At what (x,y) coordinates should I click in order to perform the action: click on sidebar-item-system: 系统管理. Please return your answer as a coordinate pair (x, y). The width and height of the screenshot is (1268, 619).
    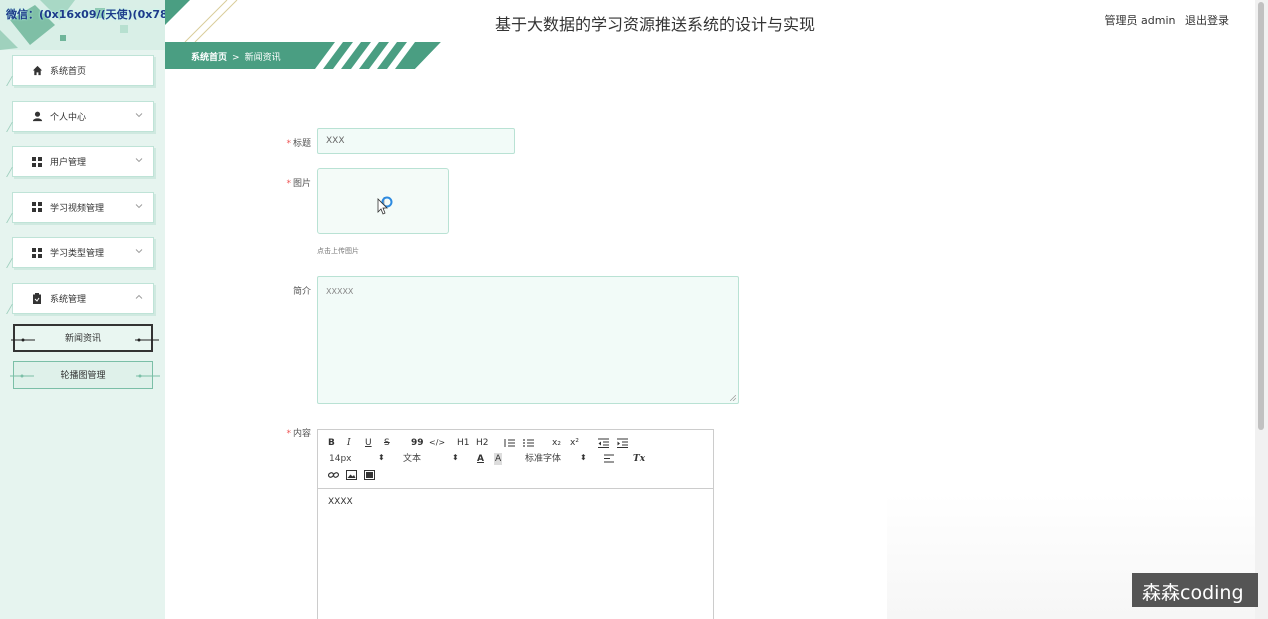
    Looking at the image, I should click on (83, 298).